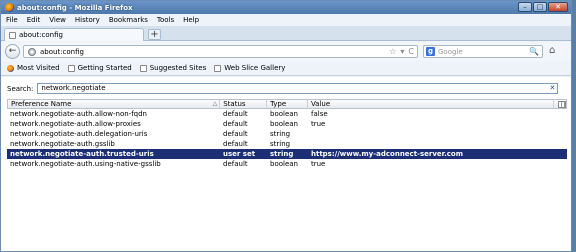  What do you see at coordinates (128, 20) in the screenshot?
I see `menu-bookmarks: Bookmarks` at bounding box center [128, 20].